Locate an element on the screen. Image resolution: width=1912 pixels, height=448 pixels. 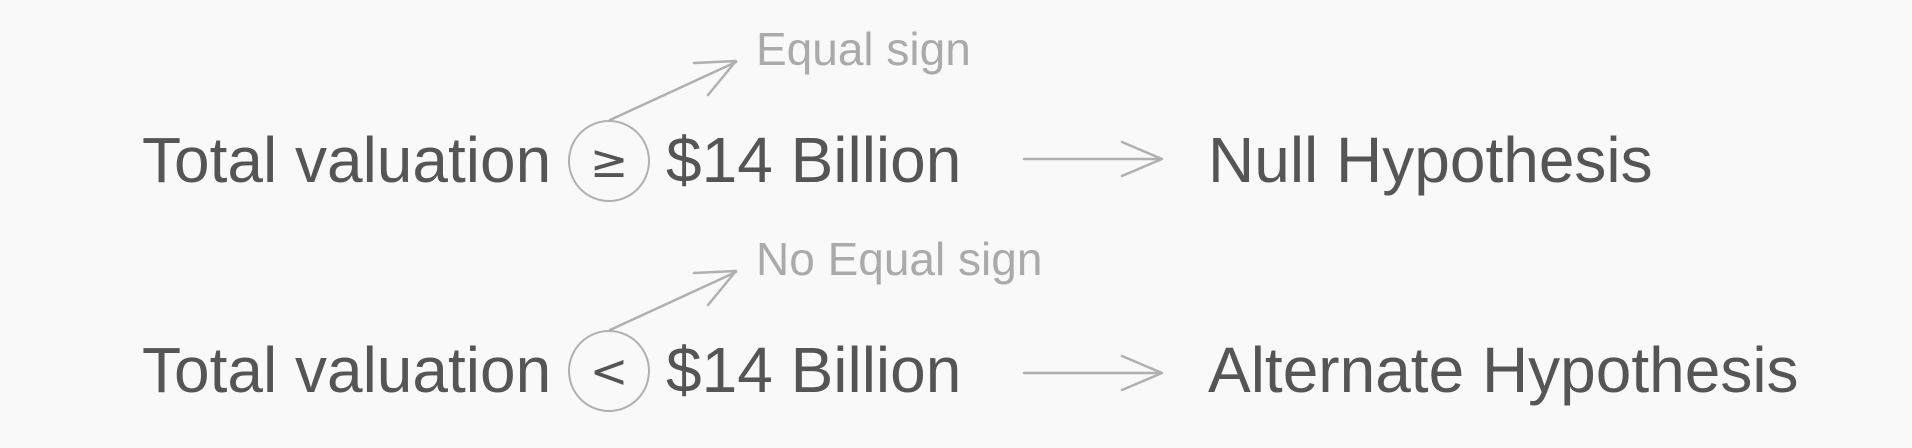
no-equal-sign-annotation: No Equal sign is located at coordinates (899, 259).